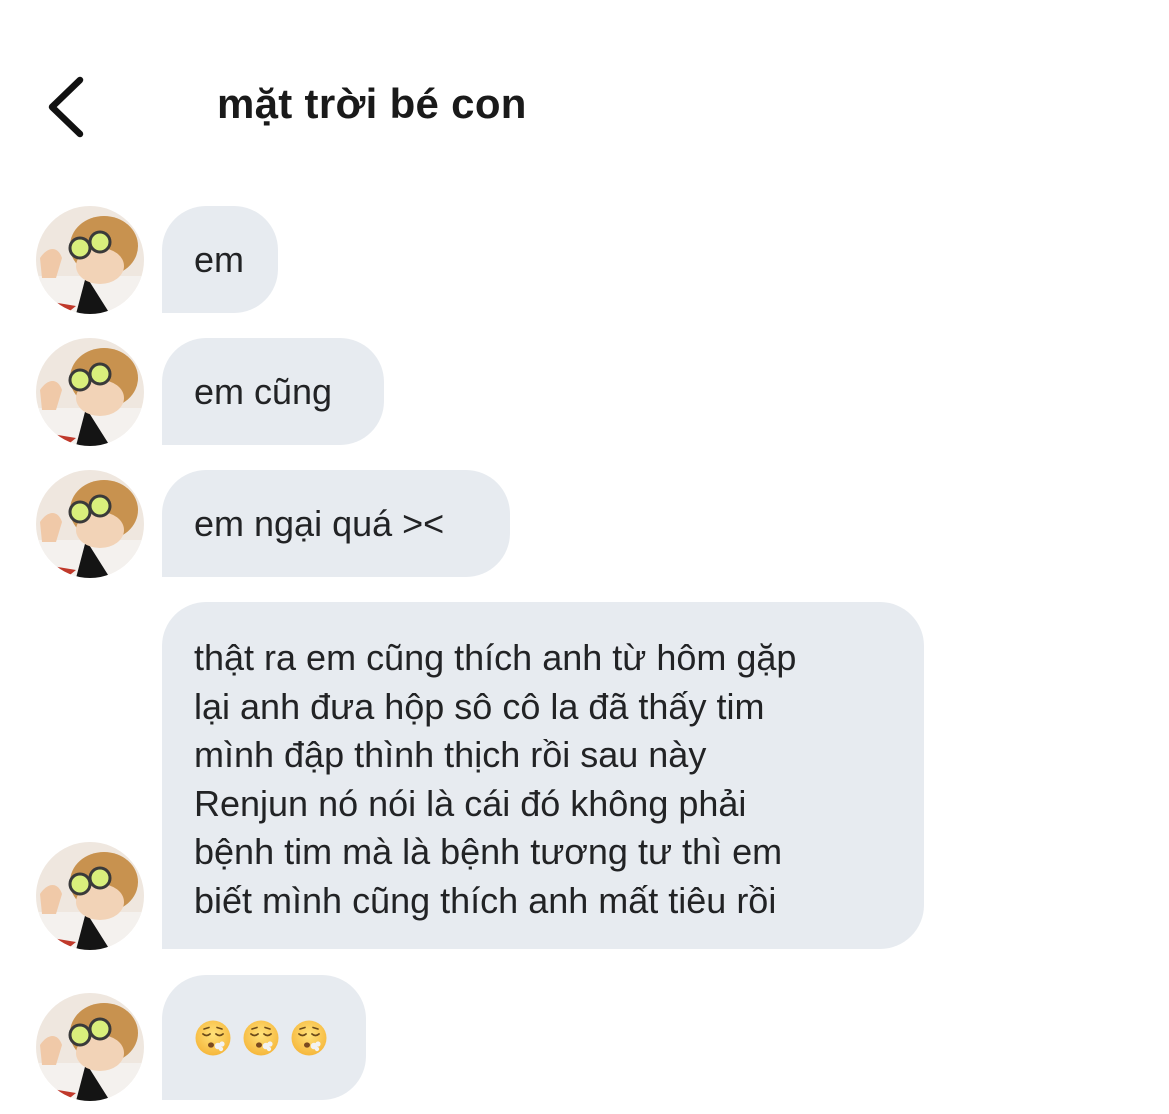 This screenshot has height=1114, width=1169. I want to click on message-text: em, so click(219, 259).